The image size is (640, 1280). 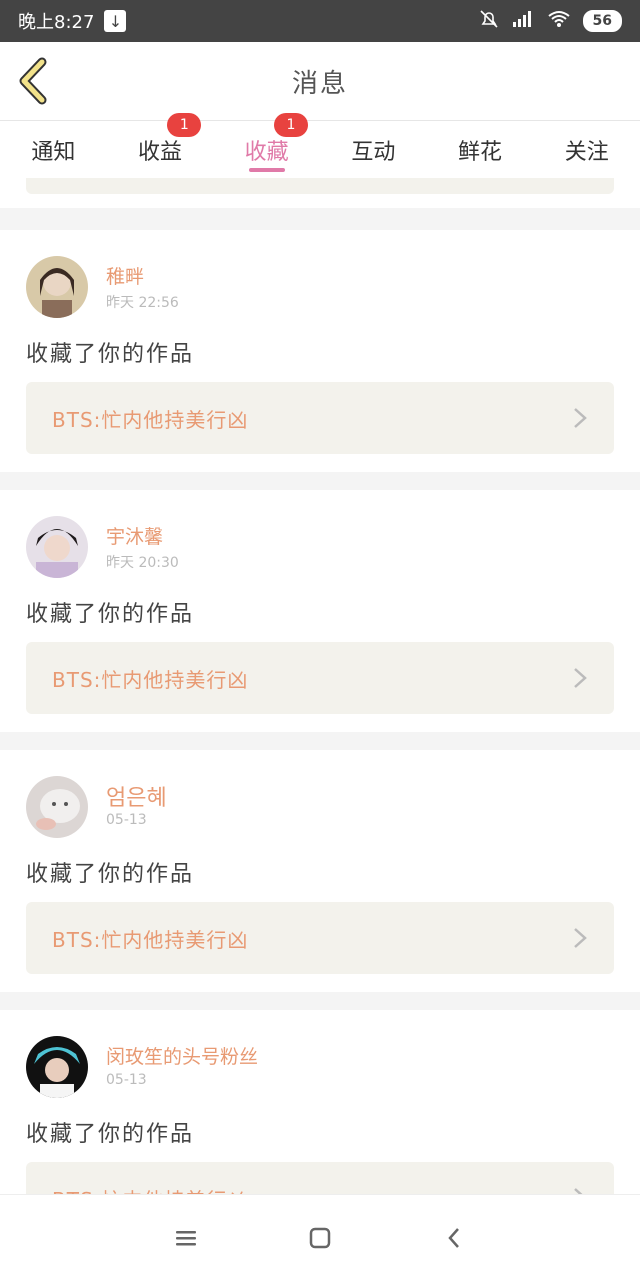 I want to click on status-bar: 晚上8:27 ↓ 56, so click(x=320, y=21).